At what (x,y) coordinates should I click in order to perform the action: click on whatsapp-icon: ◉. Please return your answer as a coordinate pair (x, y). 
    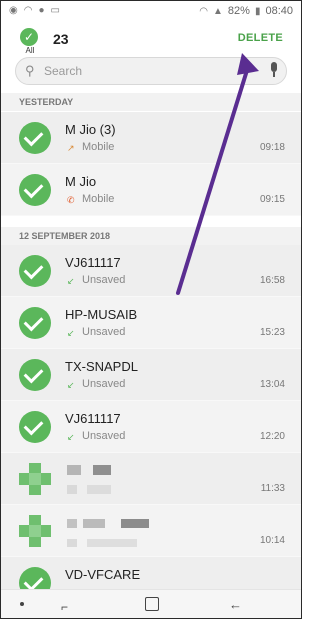
    Looking at the image, I should click on (13, 10).